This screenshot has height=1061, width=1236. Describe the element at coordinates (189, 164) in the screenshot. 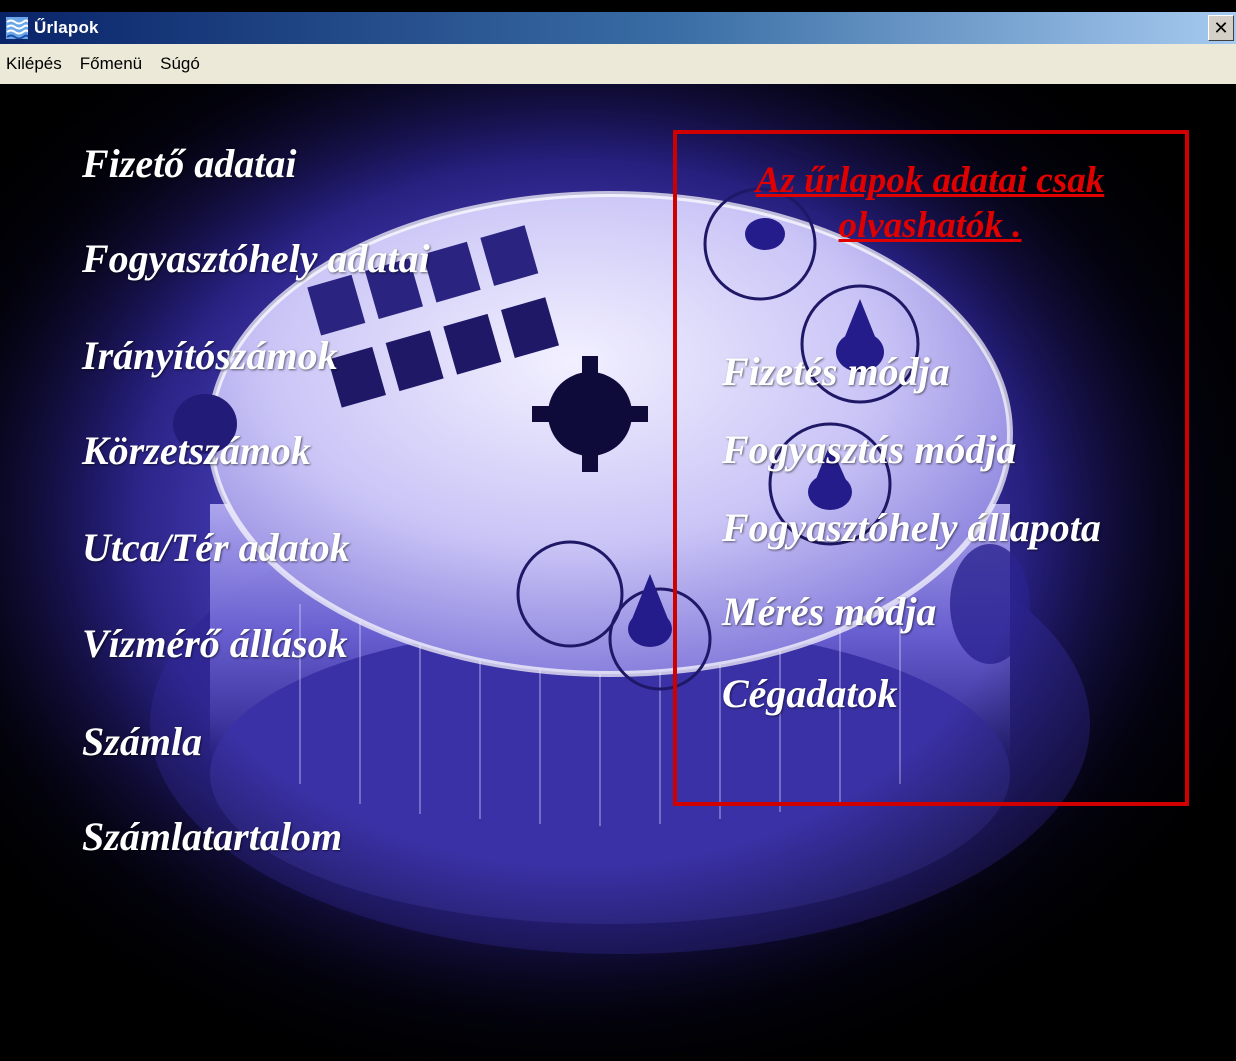

I see `form-link-payer-data: Fizető adatai` at that location.